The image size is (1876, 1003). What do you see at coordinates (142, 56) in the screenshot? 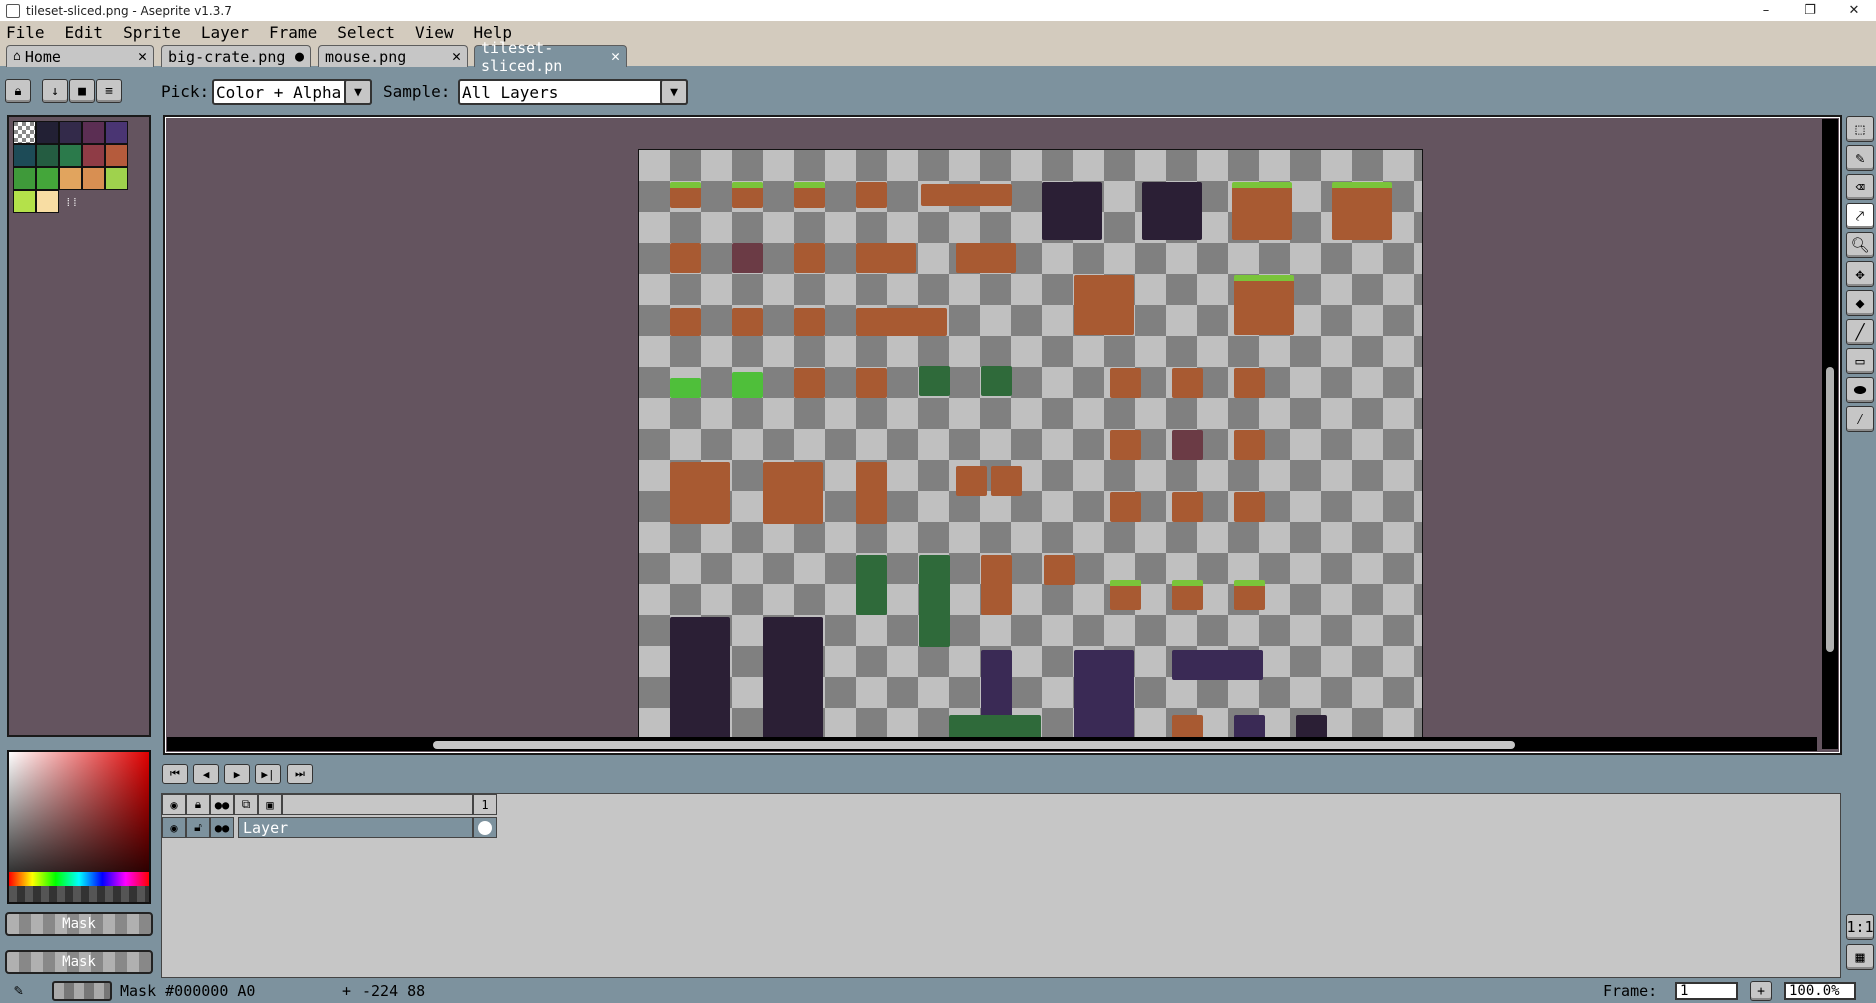
I see `tab-home-close-icon: ✕` at bounding box center [142, 56].